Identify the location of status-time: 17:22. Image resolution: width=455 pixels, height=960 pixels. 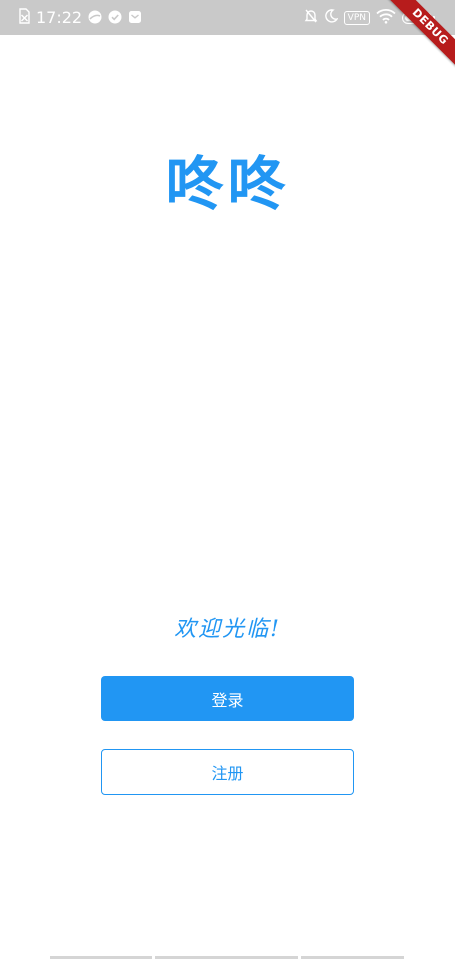
(59, 17).